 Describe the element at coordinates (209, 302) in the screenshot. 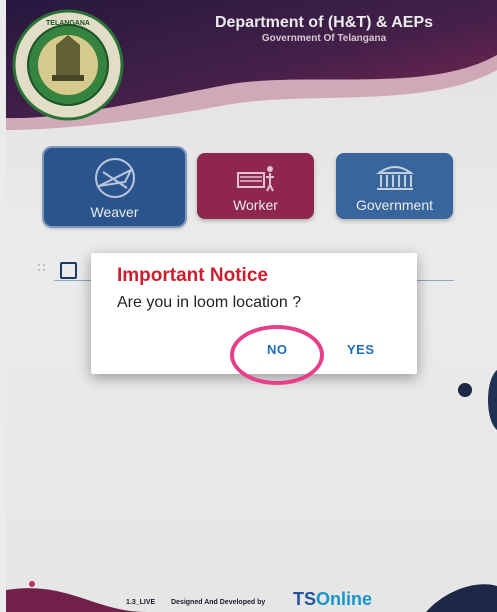

I see `dialog-message: Are you in loom location ?` at that location.